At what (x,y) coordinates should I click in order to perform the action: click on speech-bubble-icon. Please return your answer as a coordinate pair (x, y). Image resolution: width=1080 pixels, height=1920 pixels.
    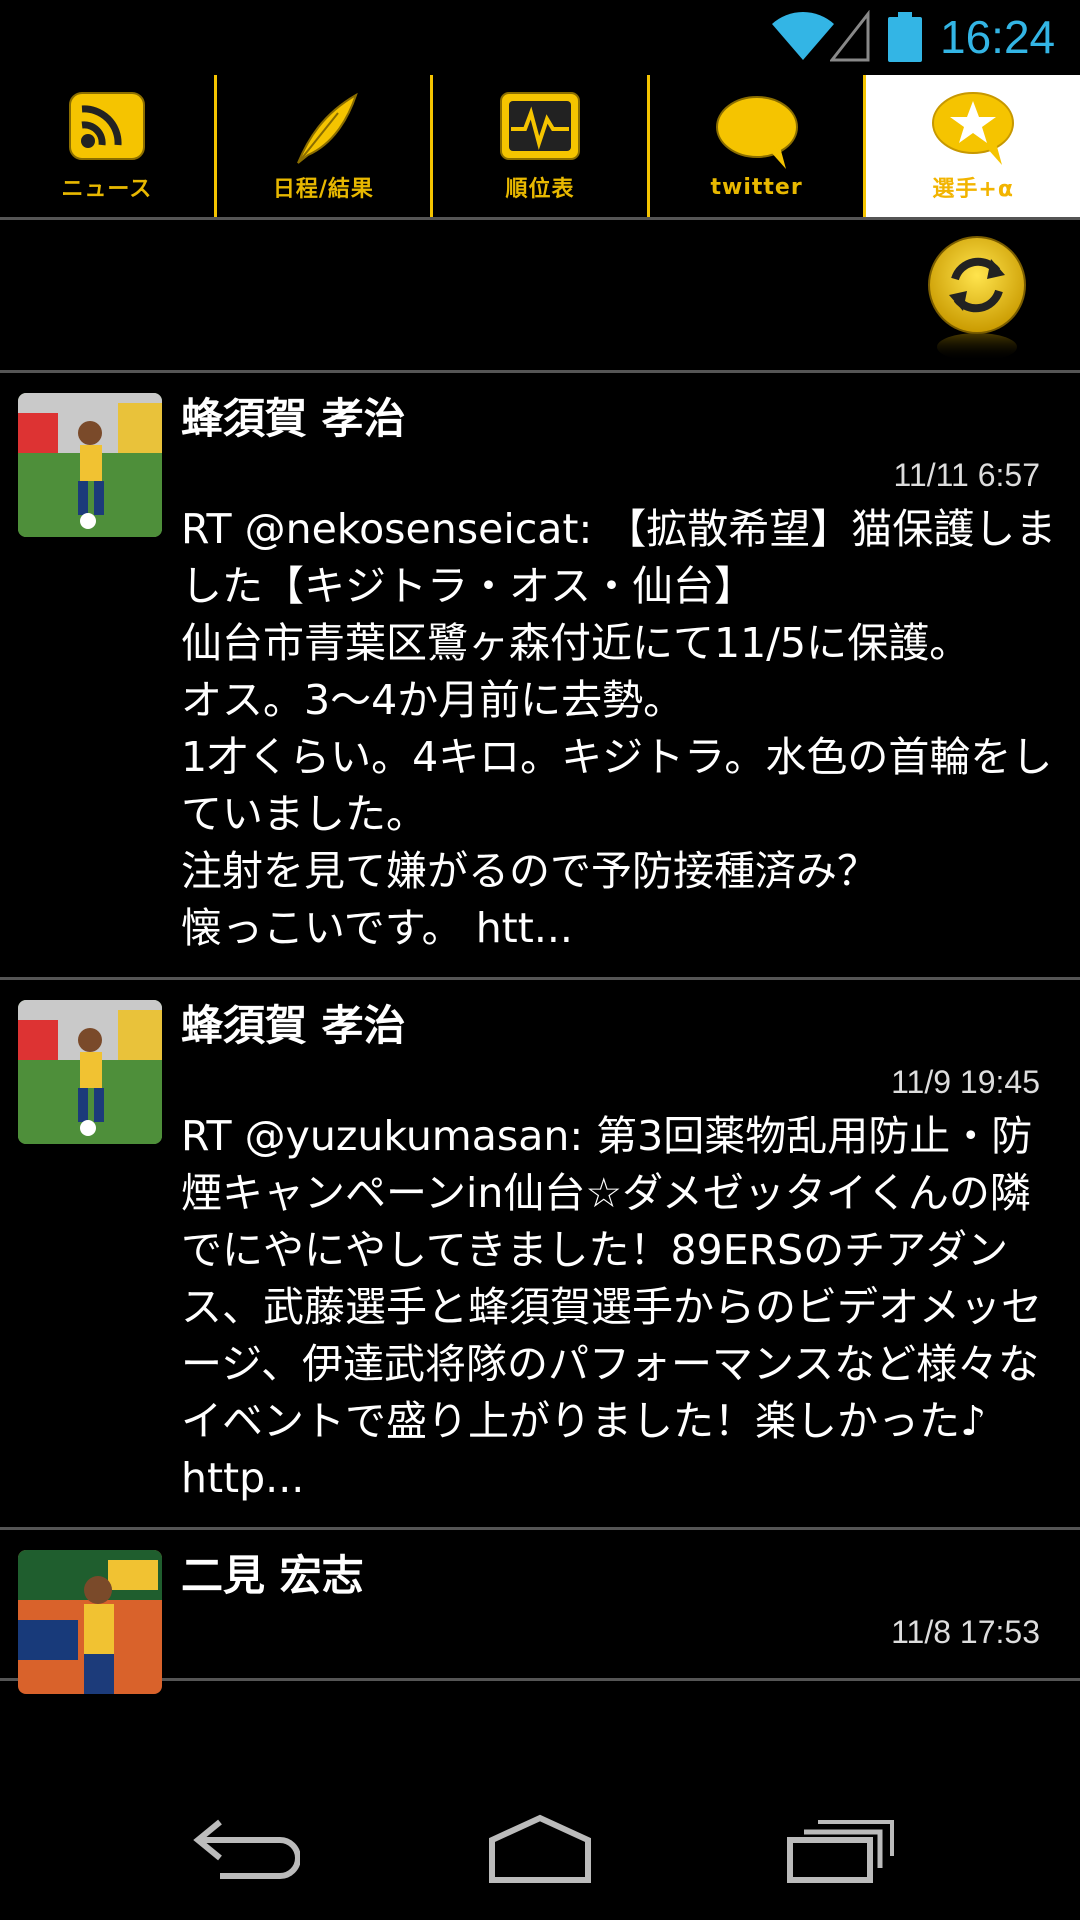
    Looking at the image, I should click on (756, 132).